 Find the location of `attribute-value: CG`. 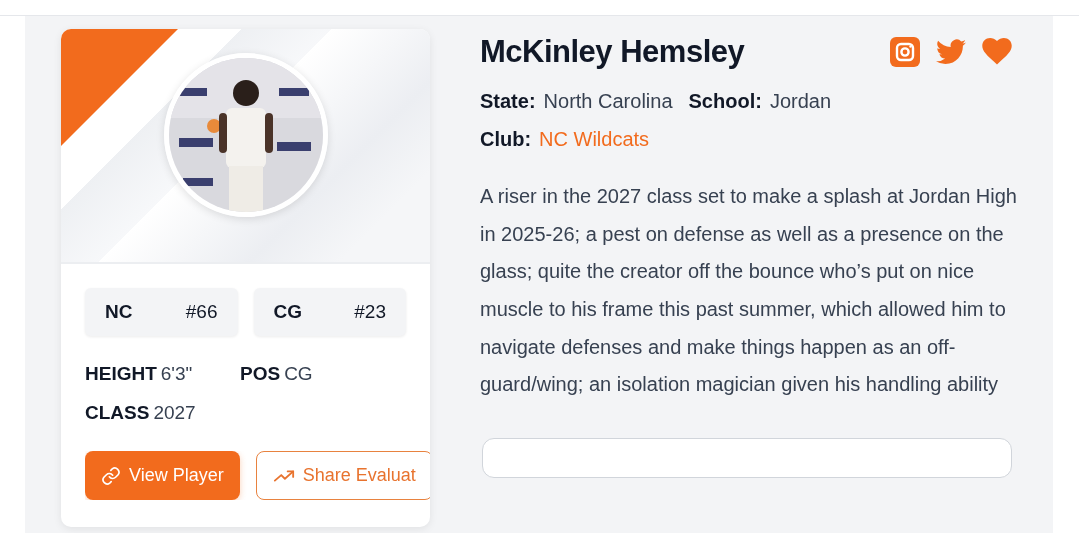

attribute-value: CG is located at coordinates (298, 374).